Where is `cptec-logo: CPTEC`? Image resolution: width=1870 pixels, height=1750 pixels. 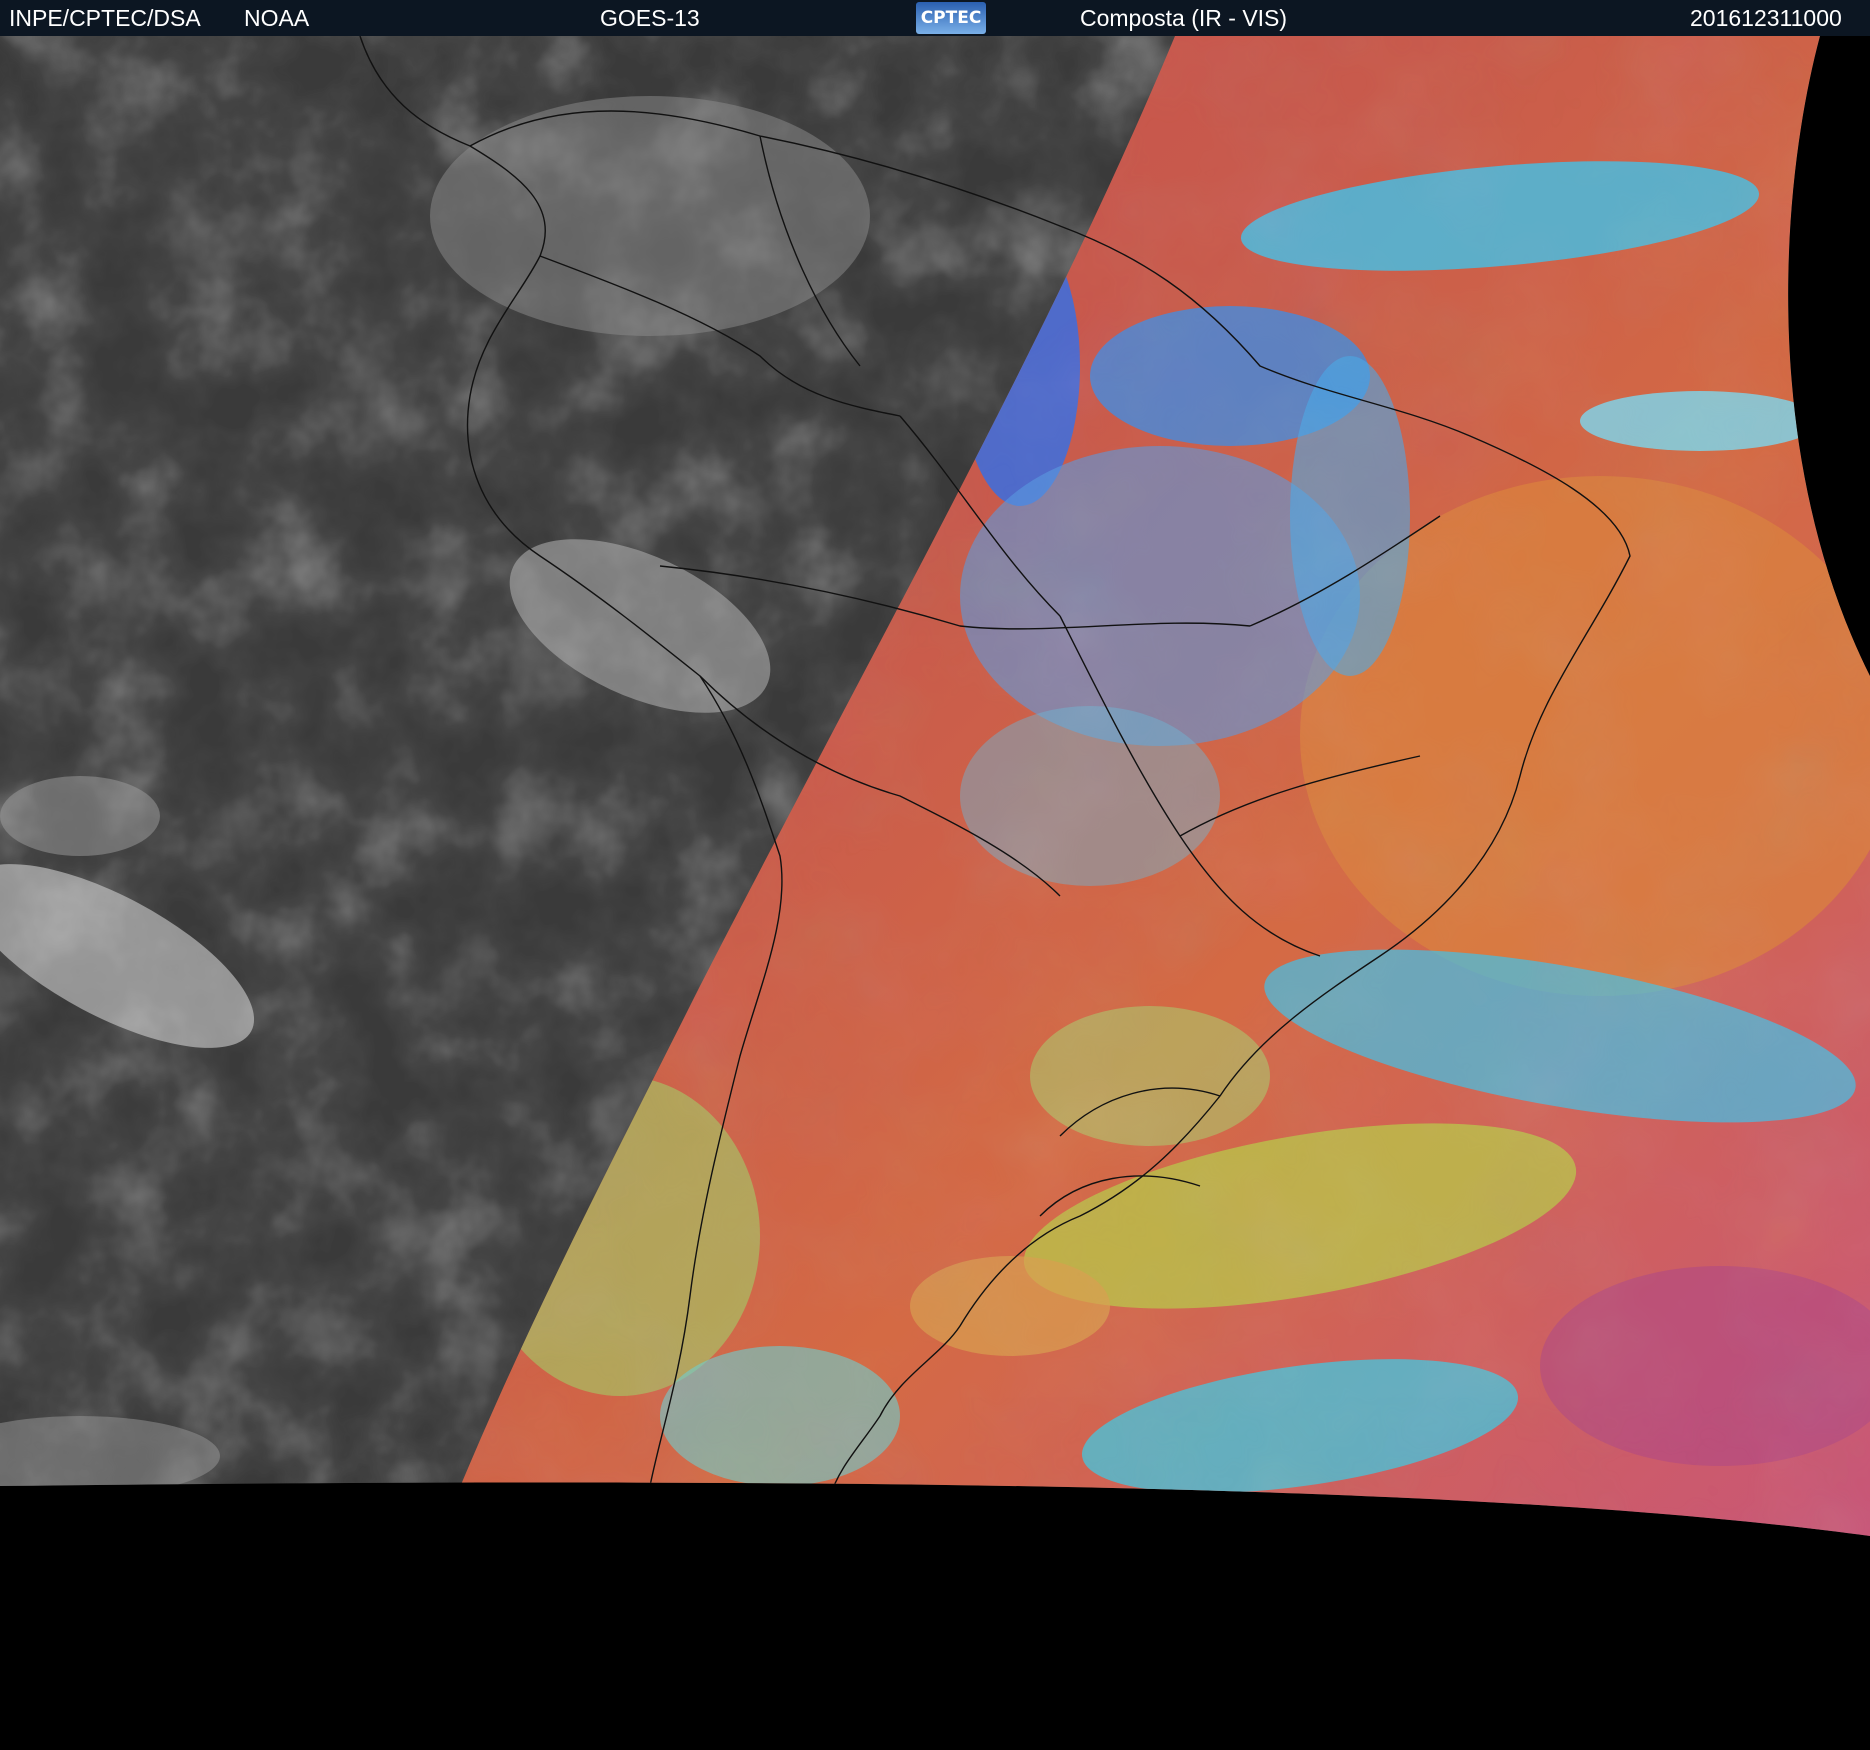
cptec-logo: CPTEC is located at coordinates (951, 18).